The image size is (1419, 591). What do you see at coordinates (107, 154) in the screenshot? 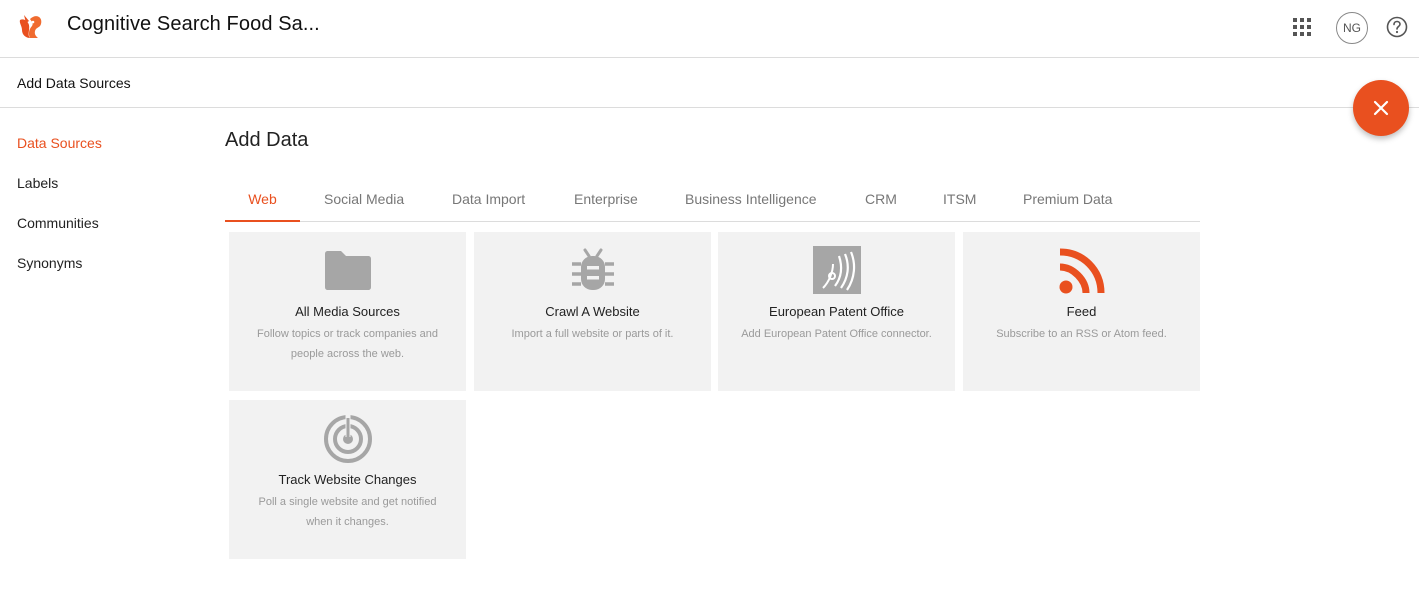
I see `sidebar-item-data-sources: Data Sources` at bounding box center [107, 154].